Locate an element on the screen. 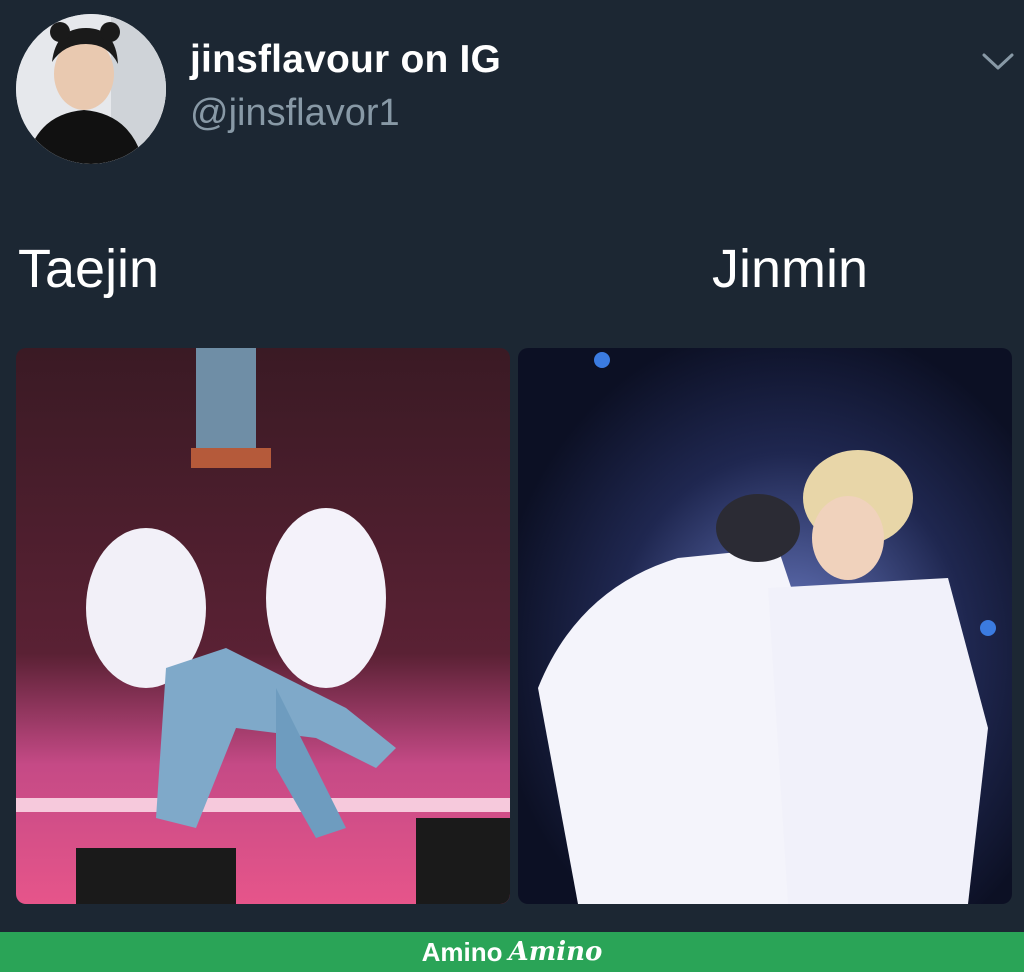 Image resolution: width=1024 pixels, height=972 pixels. profile-photo is located at coordinates (91, 89).